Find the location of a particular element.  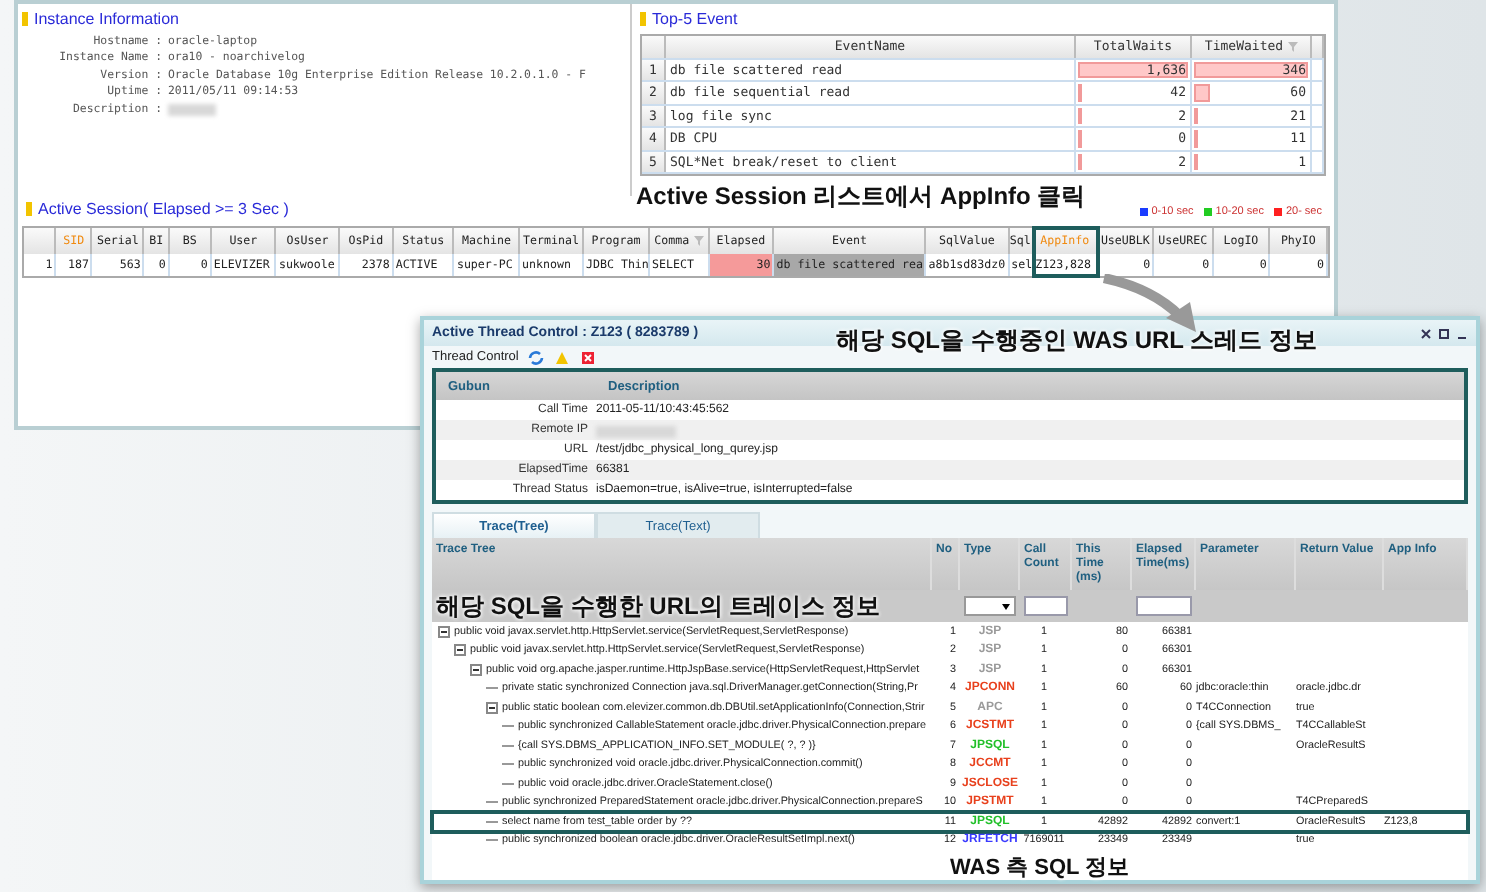

type-dropdown is located at coordinates (990, 606).